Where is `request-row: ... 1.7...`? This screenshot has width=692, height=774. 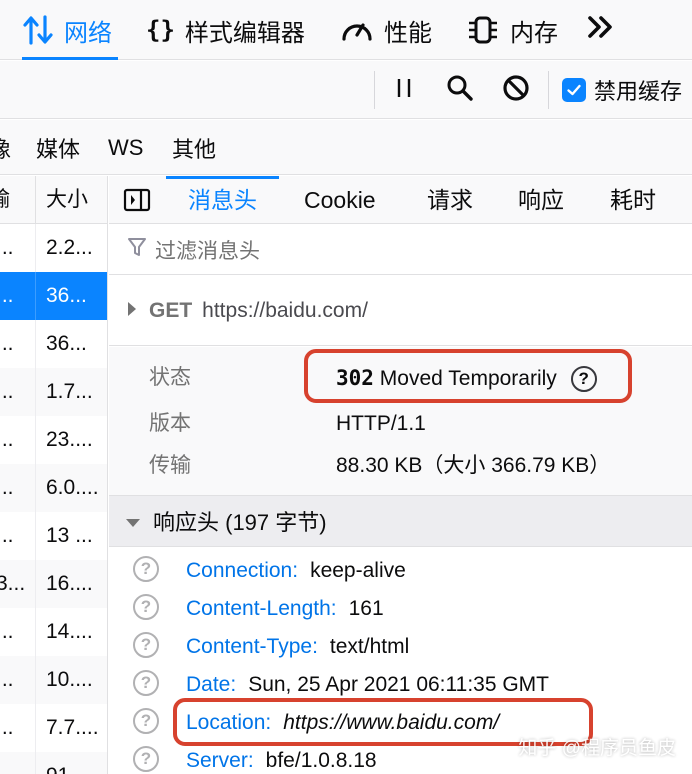 request-row: ... 1.7... is located at coordinates (53, 392).